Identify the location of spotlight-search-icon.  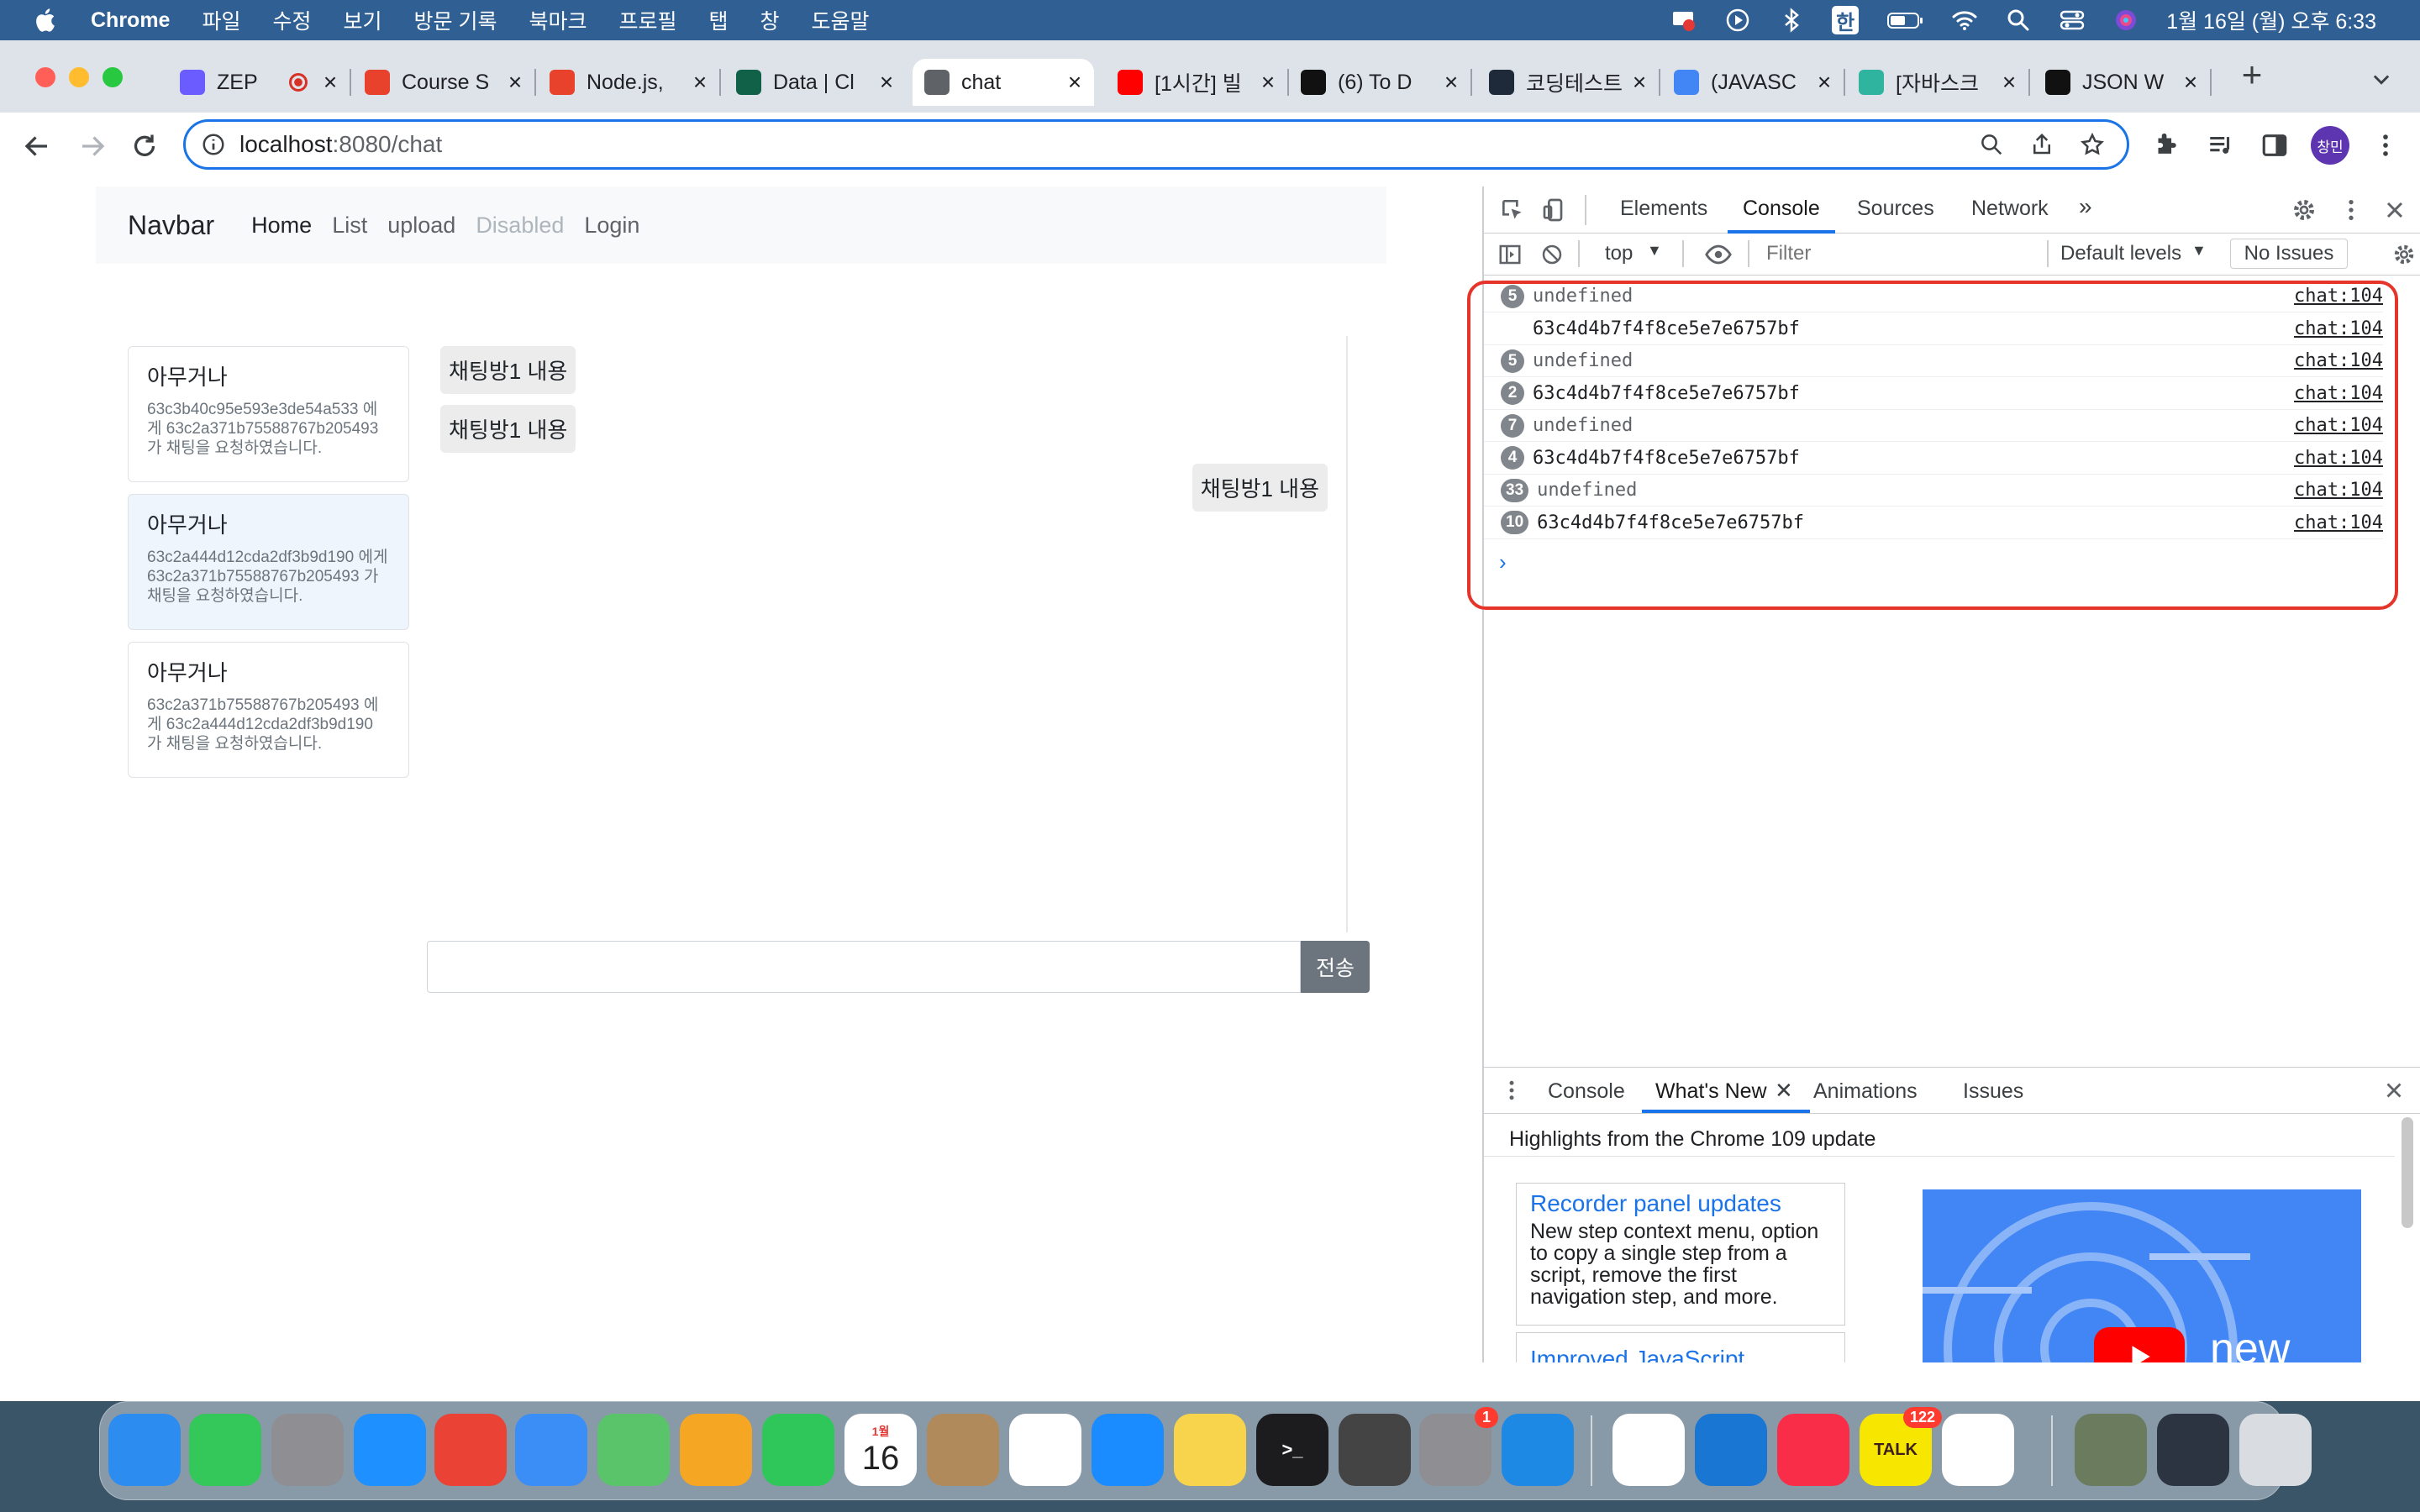
(2019, 20).